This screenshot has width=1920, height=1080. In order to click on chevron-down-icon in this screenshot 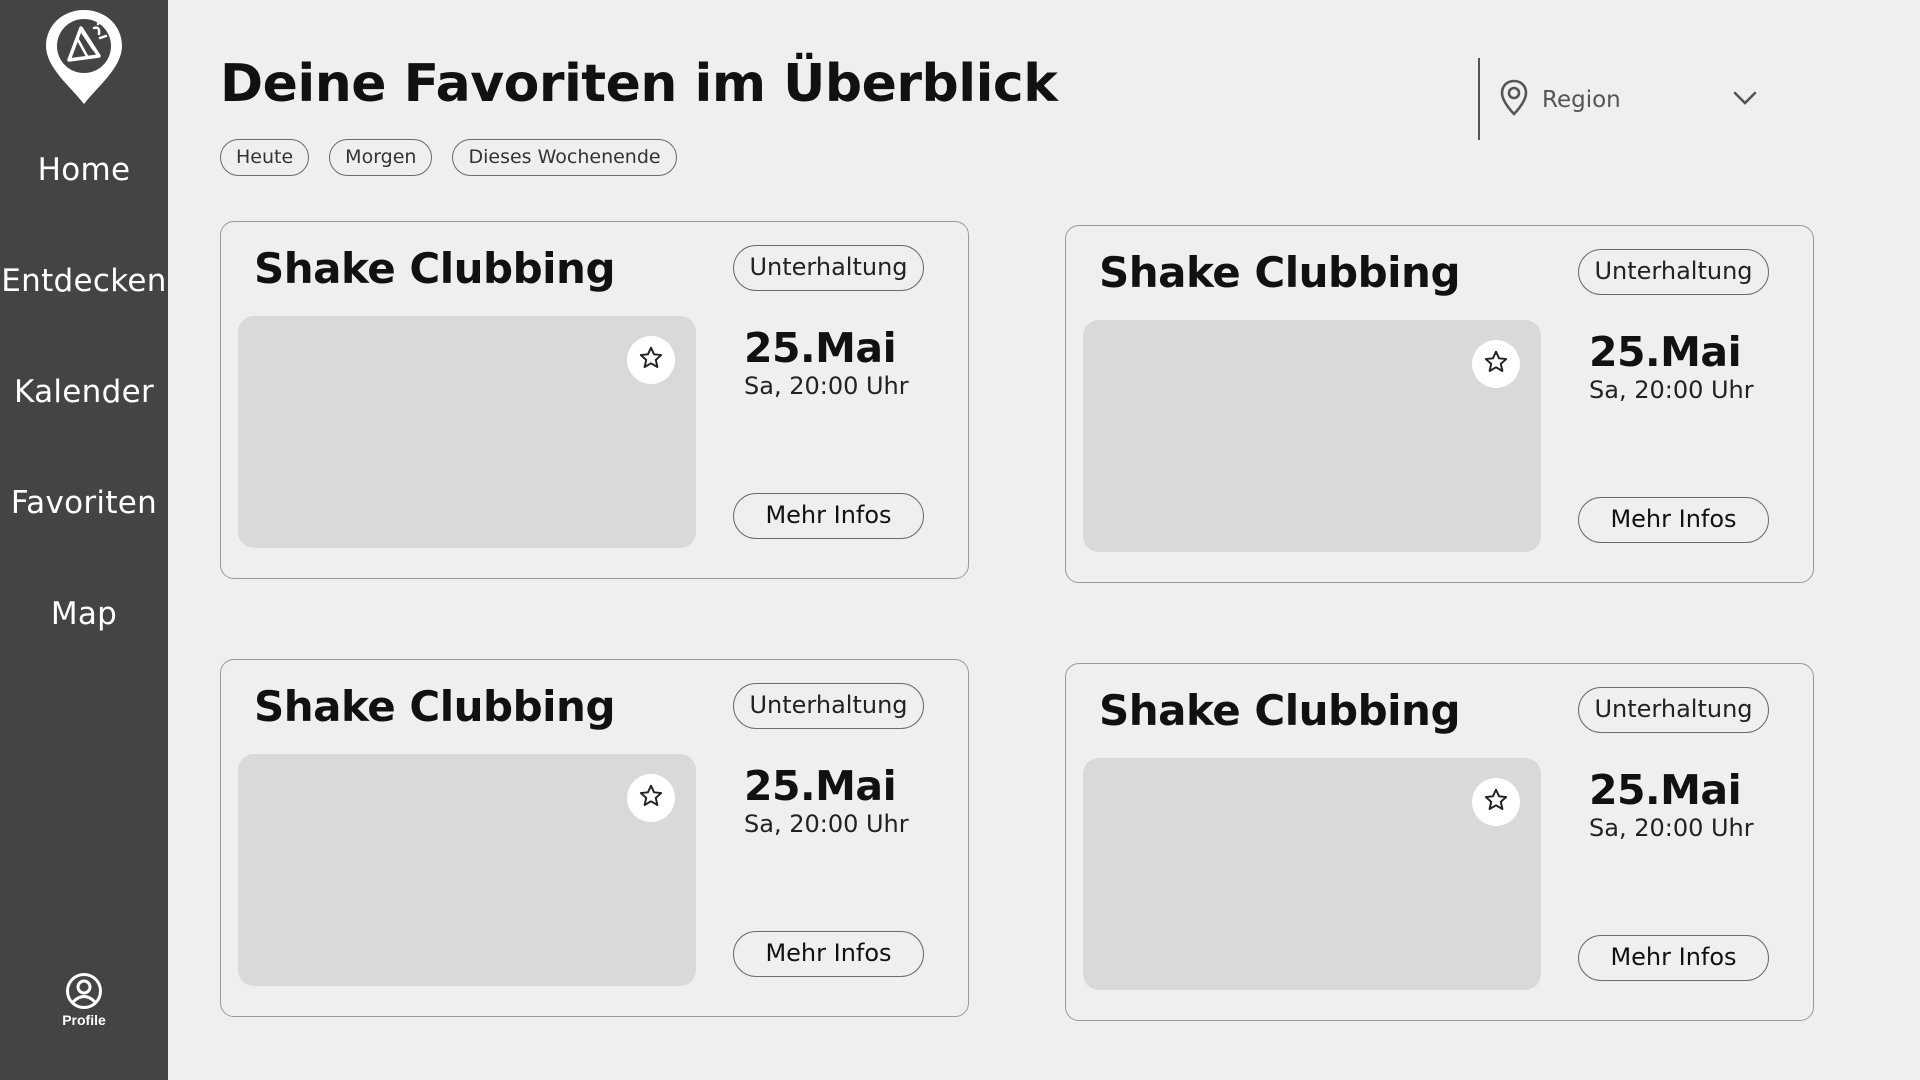, I will do `click(1745, 100)`.